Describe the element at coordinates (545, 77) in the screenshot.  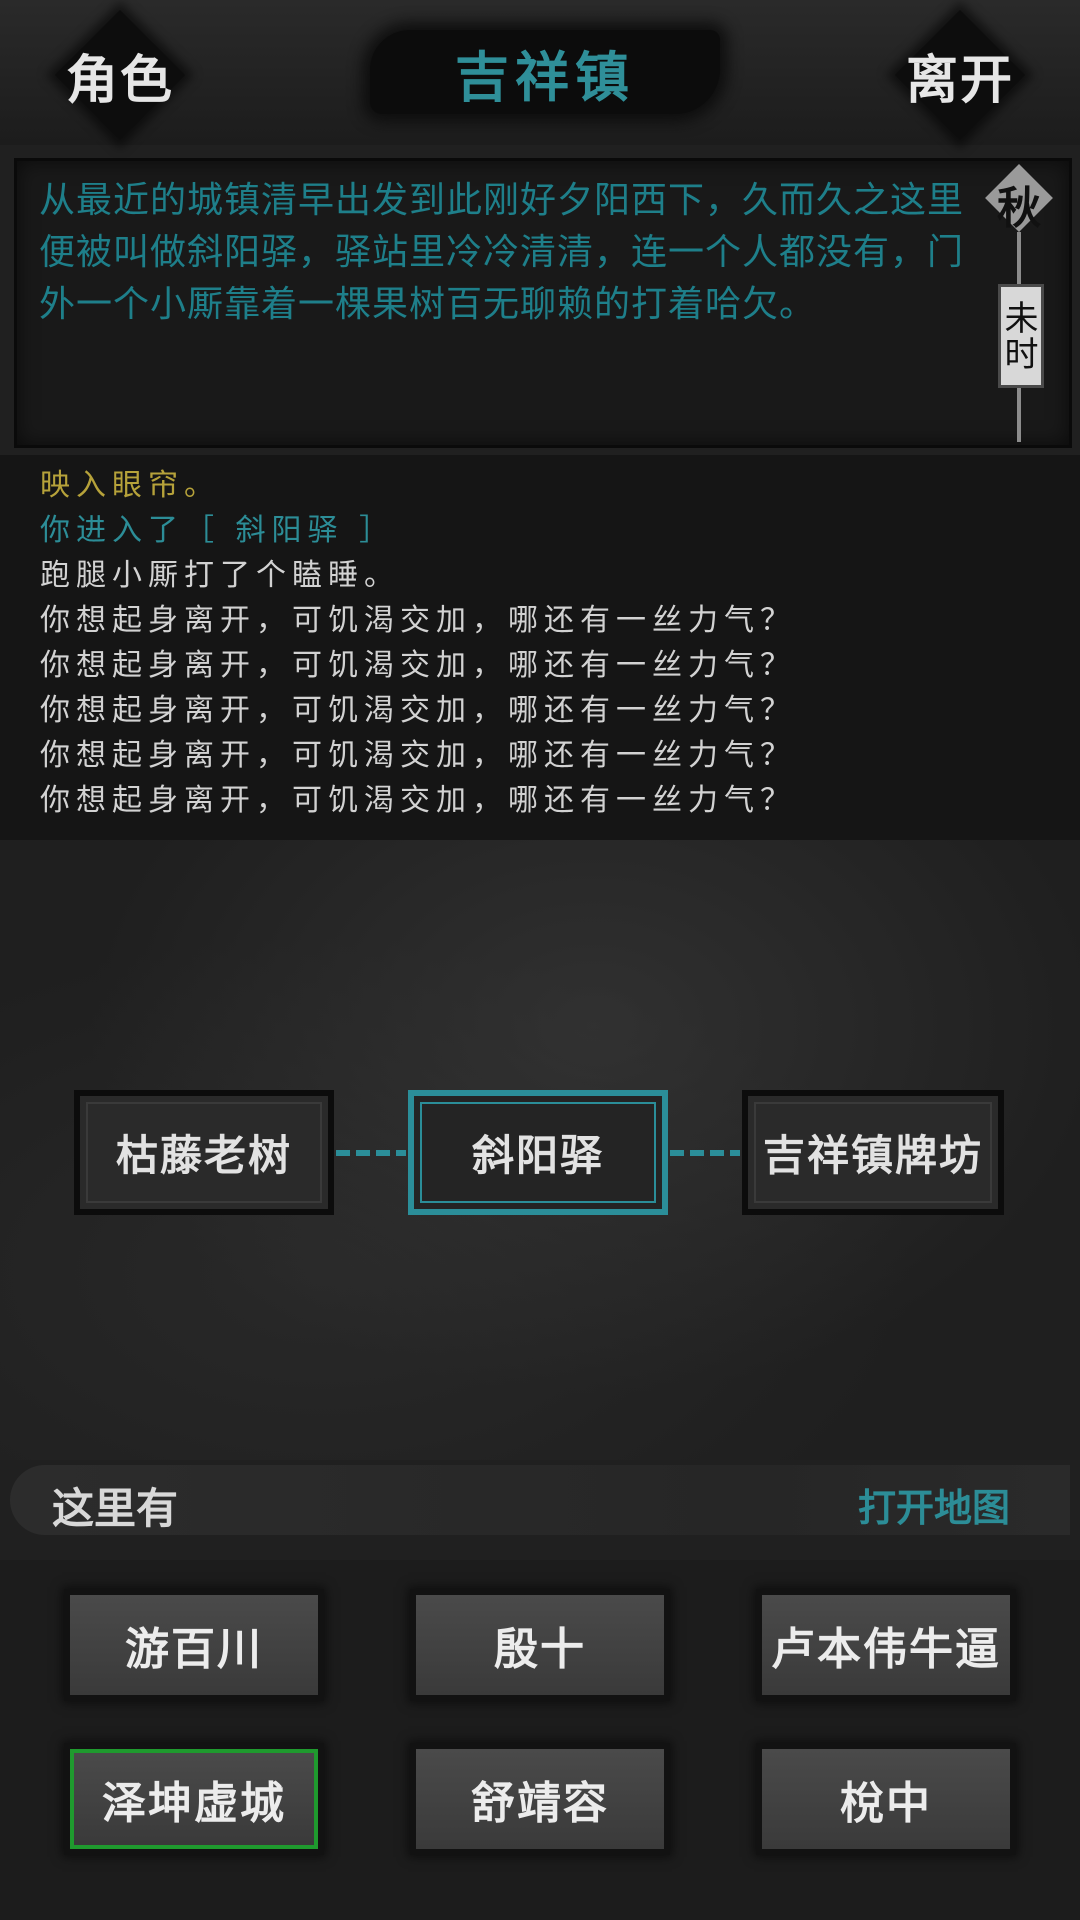
I see `location-title-text: 吉祥镇` at that location.